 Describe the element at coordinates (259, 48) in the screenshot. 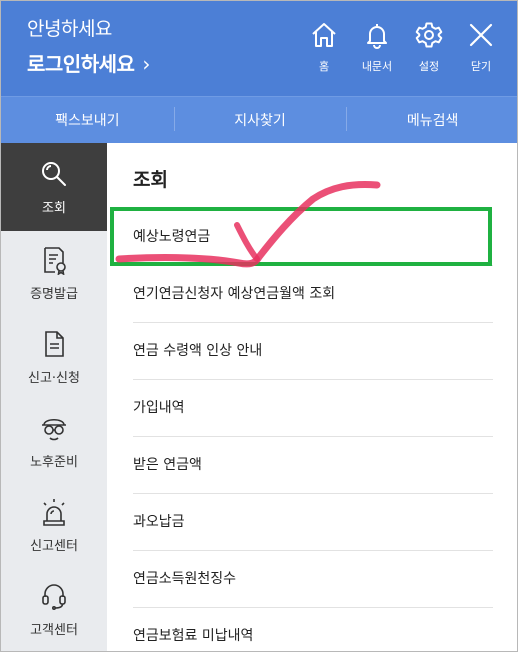

I see `header: 안녕하세요 로그인하세요 › 홈 내문서 설정 닫기` at that location.